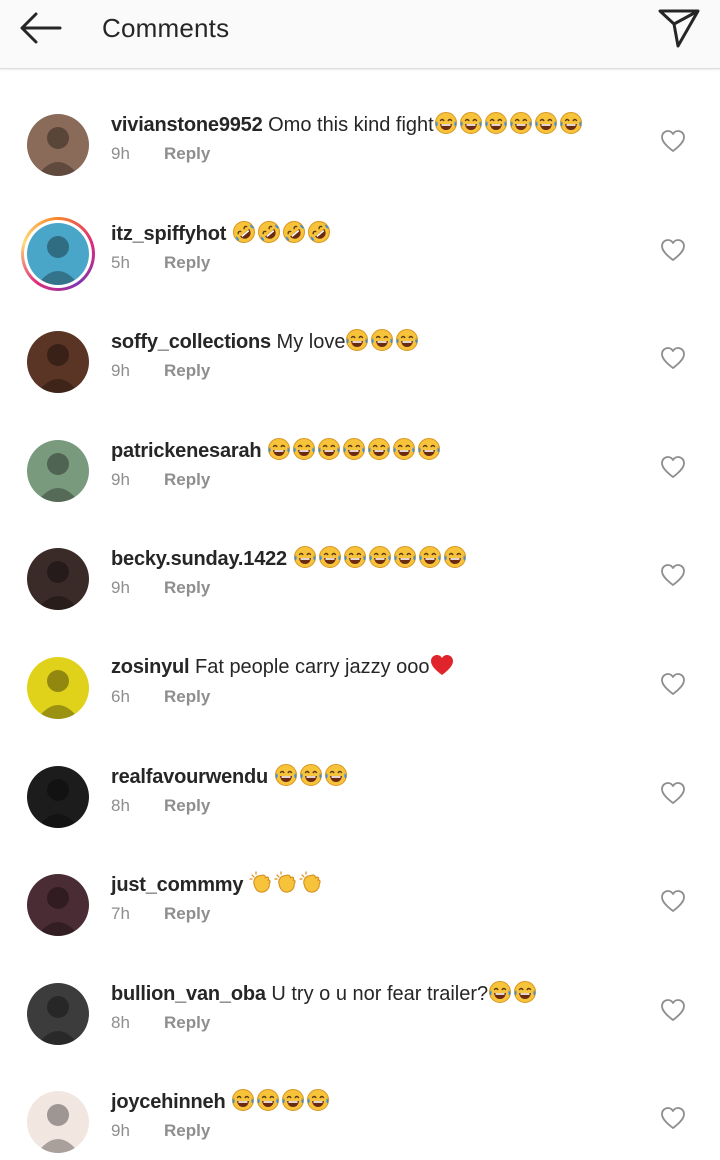 Image resolution: width=720 pixels, height=1160 pixels. What do you see at coordinates (347, 124) in the screenshot?
I see `comment-text-line: vivianstone9952 Omo this kind fight` at bounding box center [347, 124].